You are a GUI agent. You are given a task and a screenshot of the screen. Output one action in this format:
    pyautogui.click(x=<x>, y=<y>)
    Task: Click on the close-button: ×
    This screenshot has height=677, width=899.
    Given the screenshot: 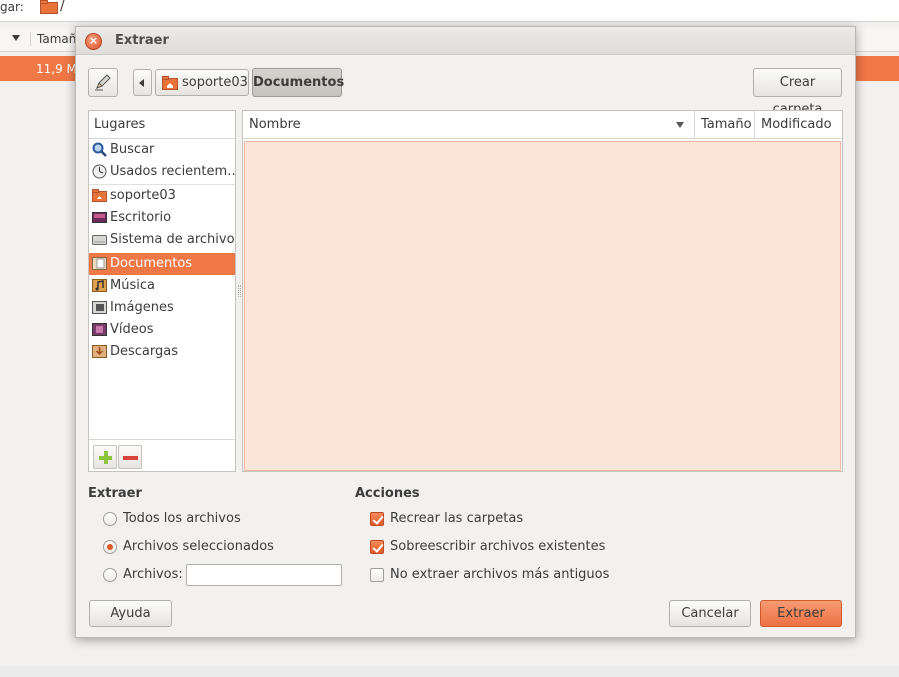 What is the action you would take?
    pyautogui.click(x=93, y=41)
    